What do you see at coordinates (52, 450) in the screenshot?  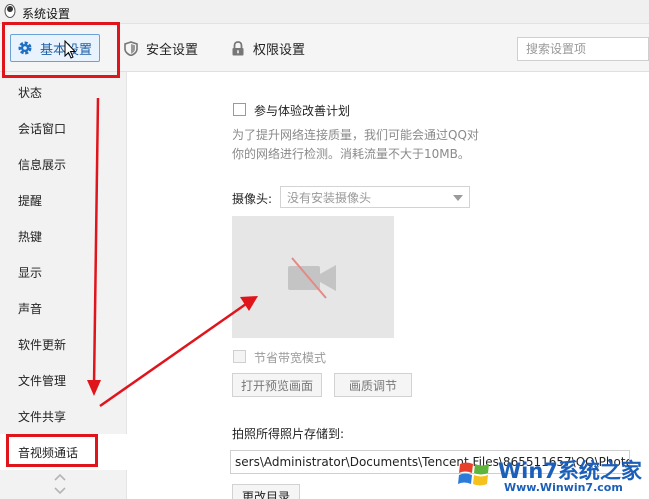 I see `annotation-box-av-call` at bounding box center [52, 450].